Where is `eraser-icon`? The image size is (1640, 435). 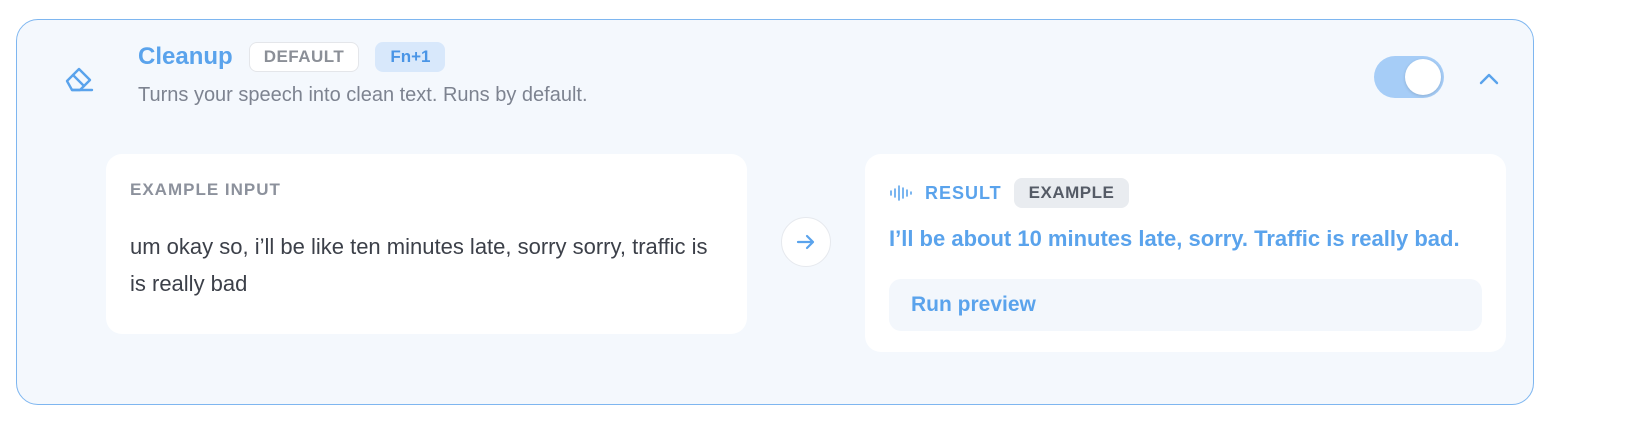
eraser-icon is located at coordinates (79, 78).